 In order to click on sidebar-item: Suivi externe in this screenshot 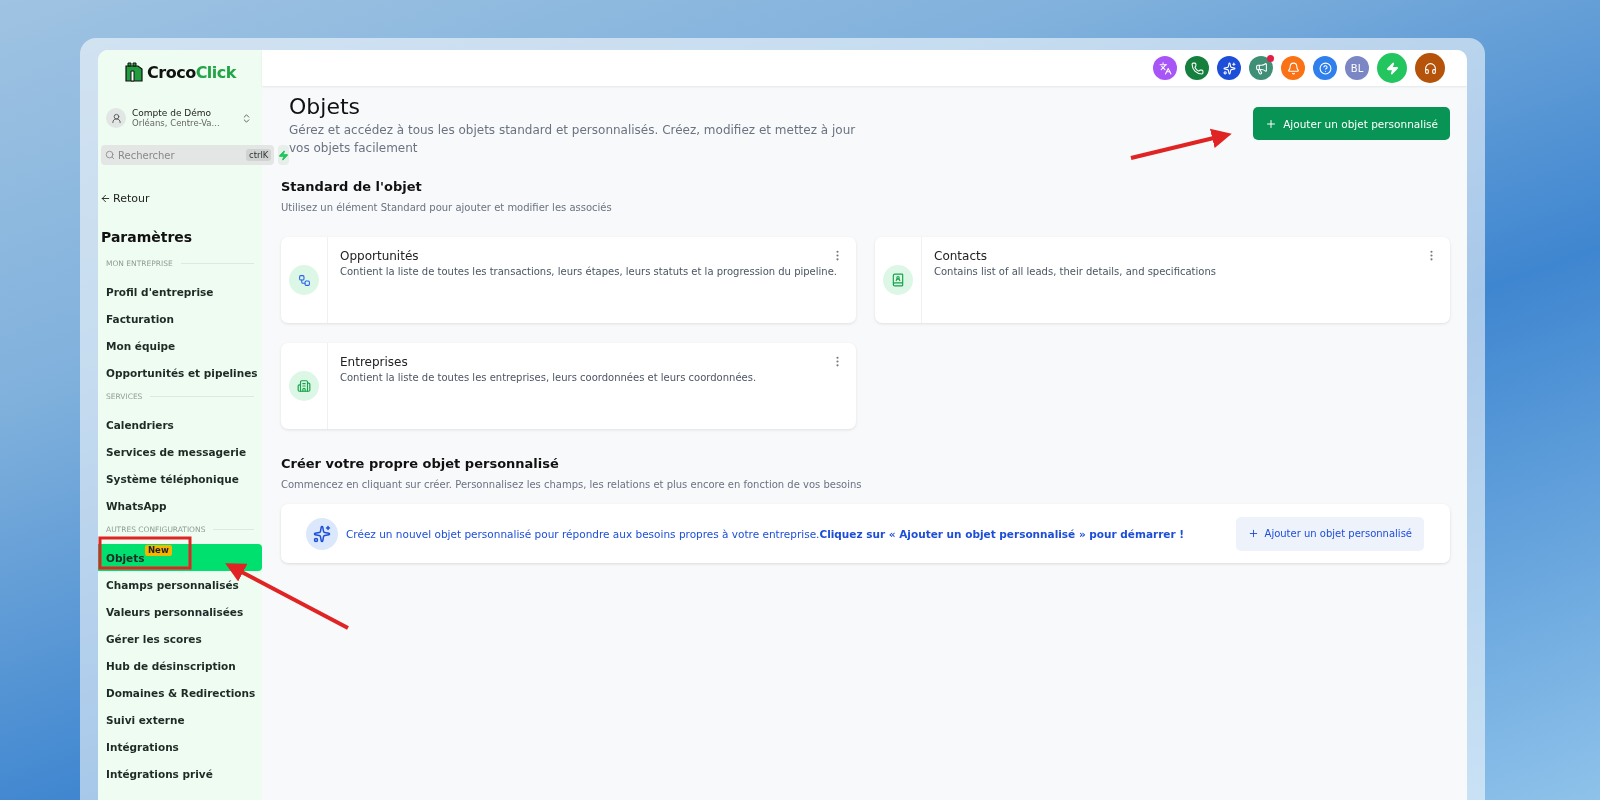, I will do `click(180, 719)`.